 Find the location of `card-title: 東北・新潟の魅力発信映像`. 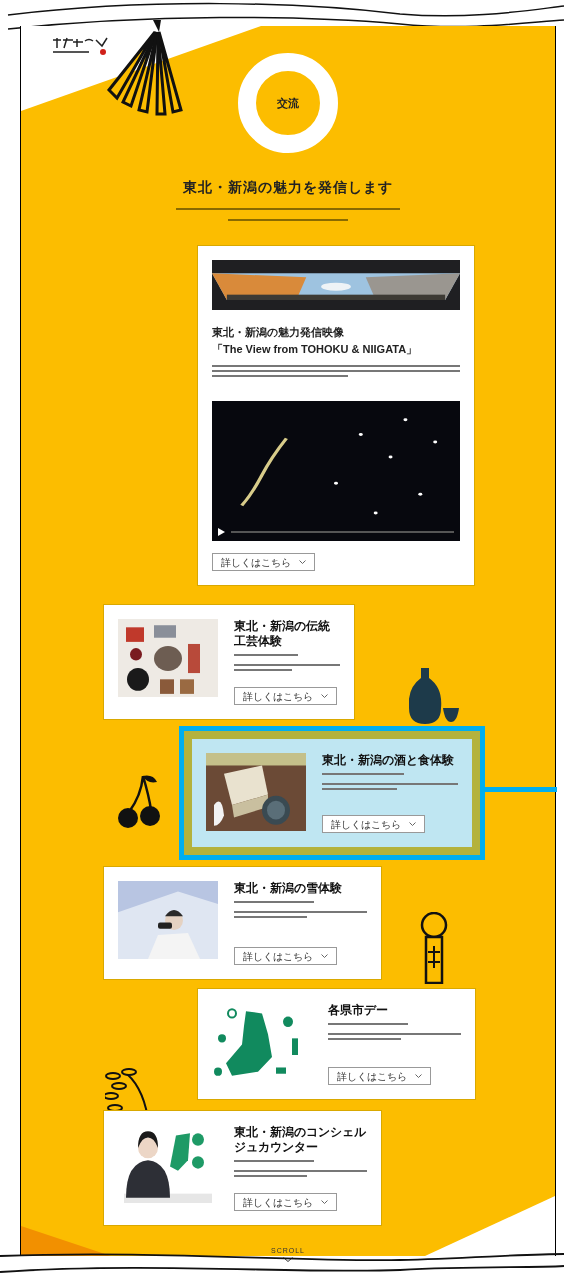

card-title: 東北・新潟の魅力発信映像 is located at coordinates (278, 332).